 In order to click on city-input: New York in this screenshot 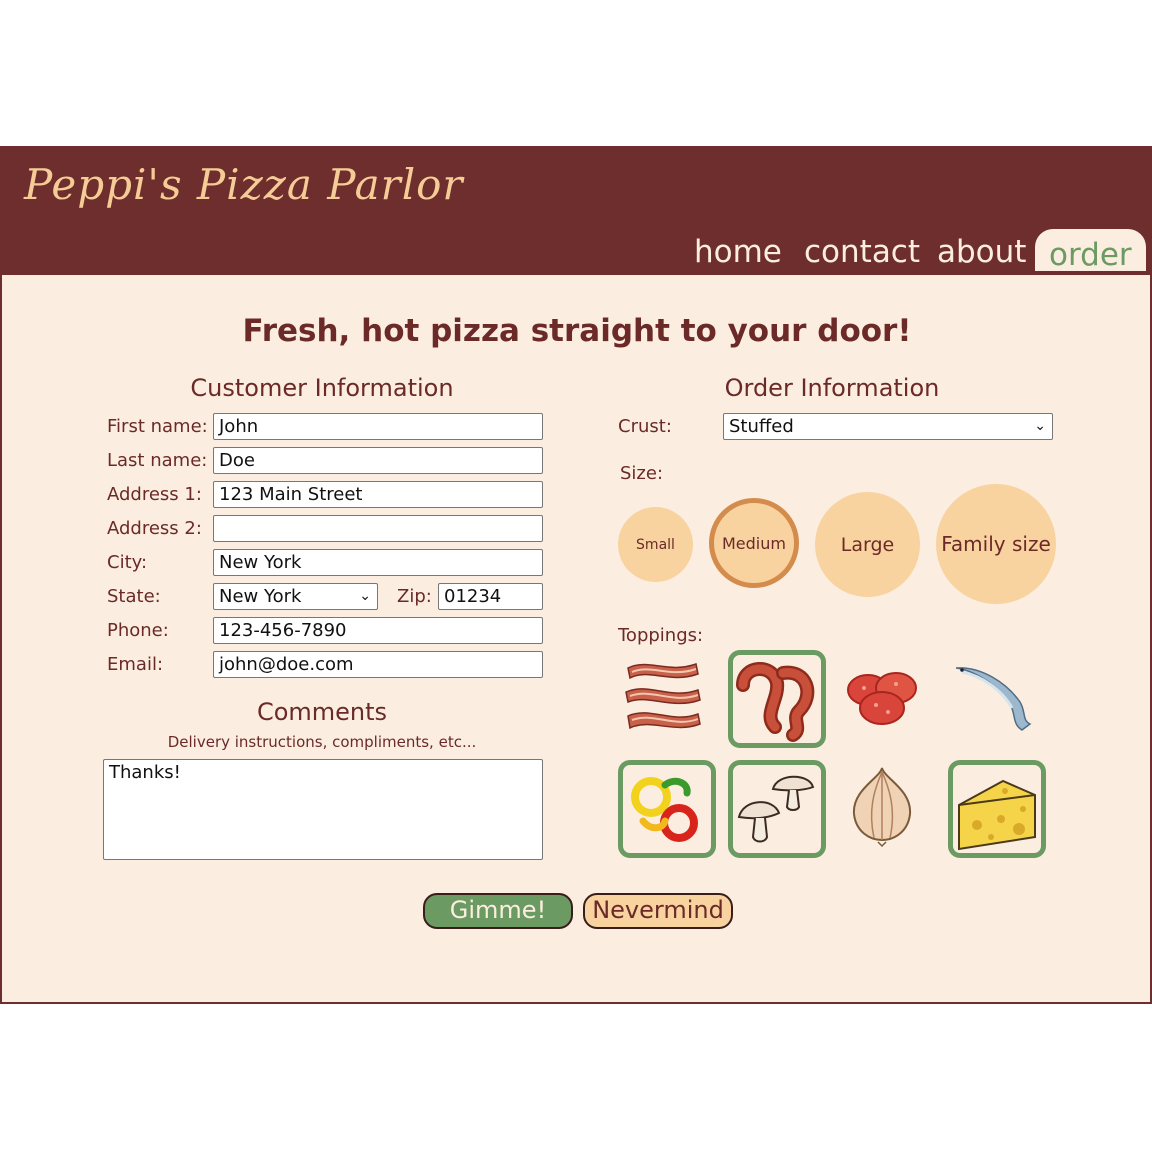, I will do `click(378, 562)`.